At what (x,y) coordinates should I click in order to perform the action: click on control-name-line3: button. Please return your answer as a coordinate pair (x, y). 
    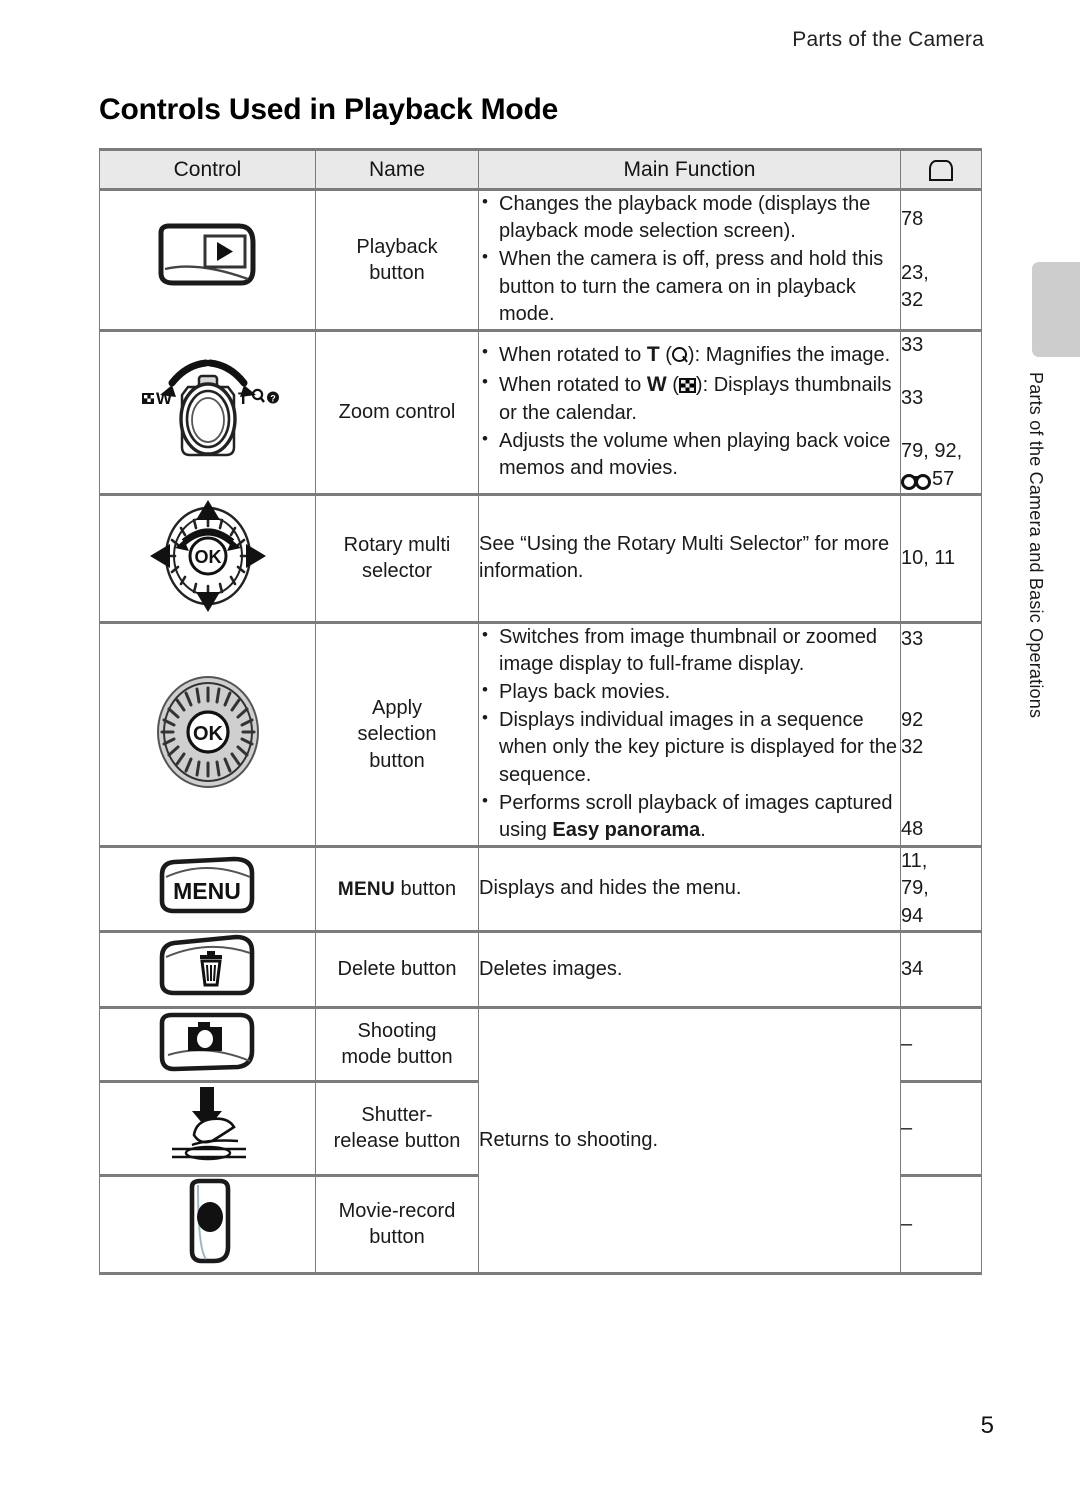
    Looking at the image, I should click on (397, 760).